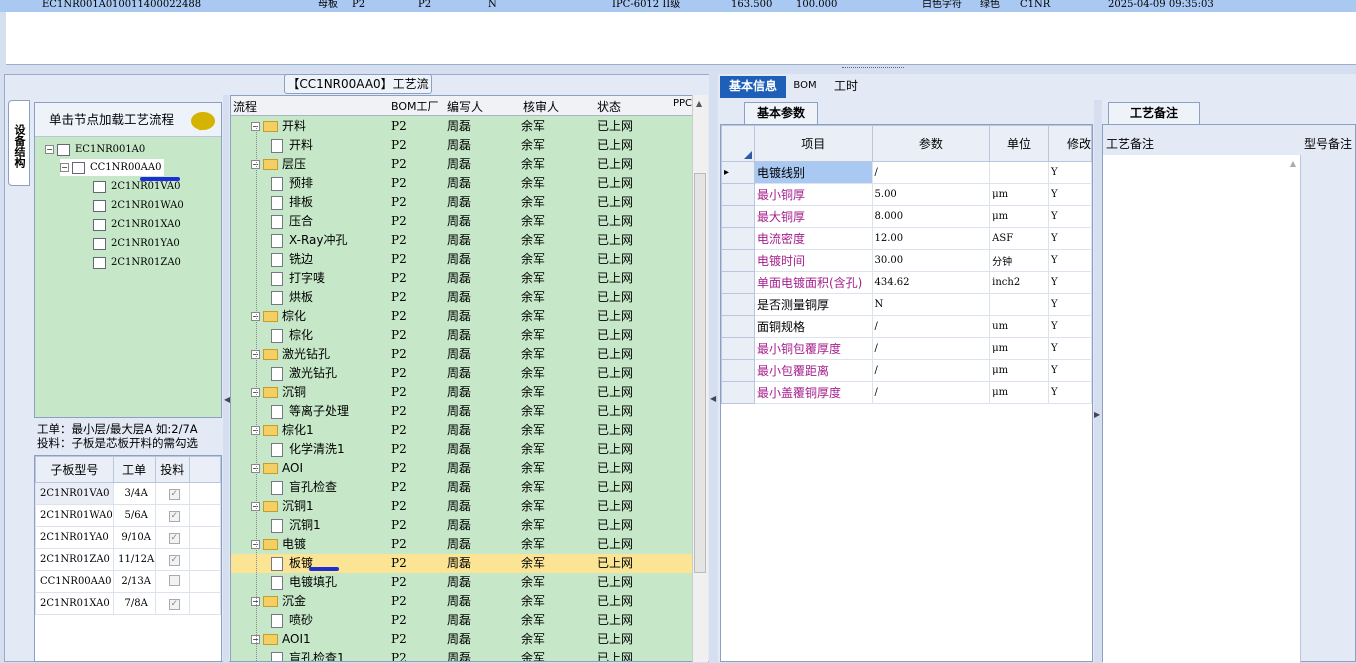  What do you see at coordinates (1097, 414) in the screenshot?
I see `collapse-notes-icon: ▶` at bounding box center [1097, 414].